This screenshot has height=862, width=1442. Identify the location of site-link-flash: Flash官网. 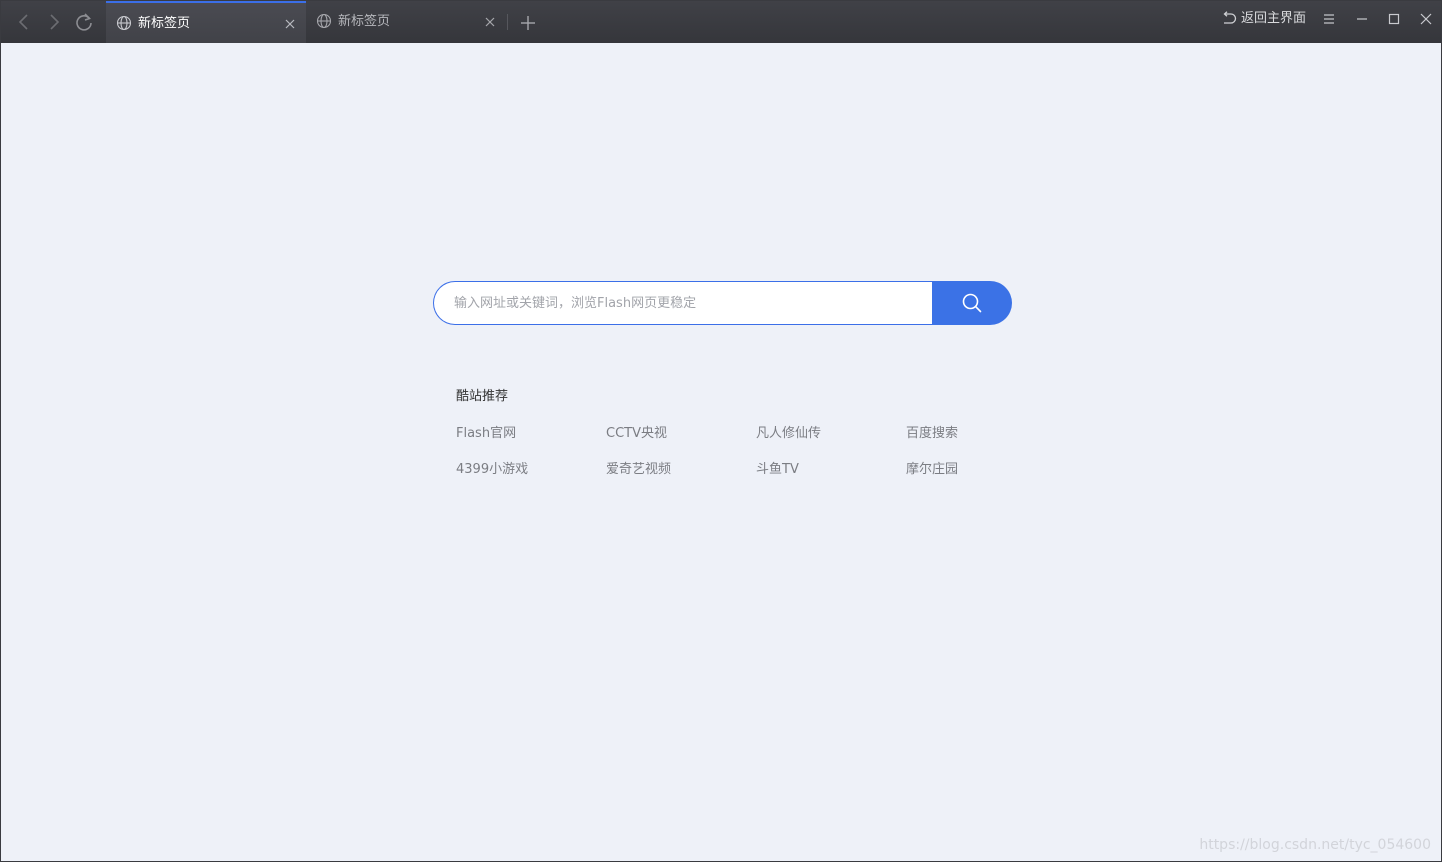
(531, 434).